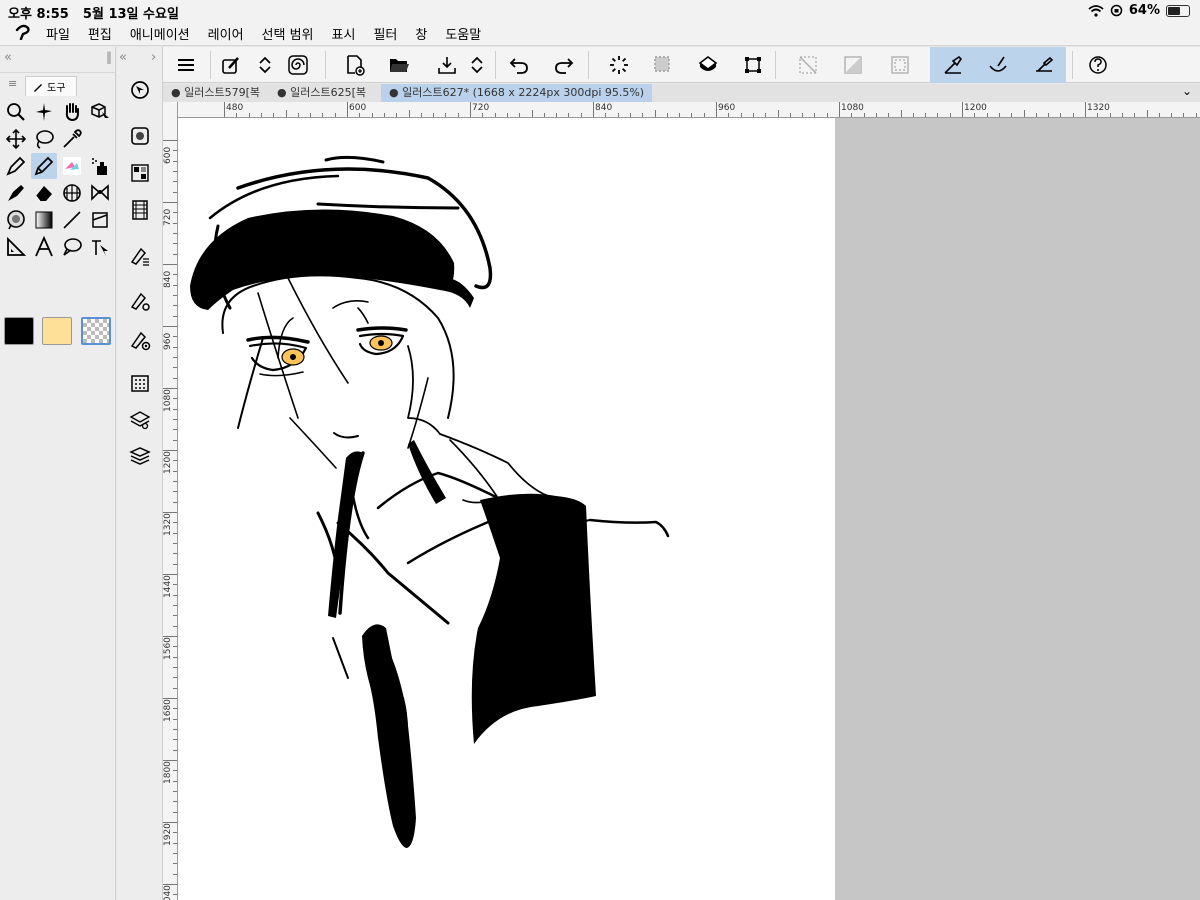  I want to click on object-select-icon, so click(100, 112).